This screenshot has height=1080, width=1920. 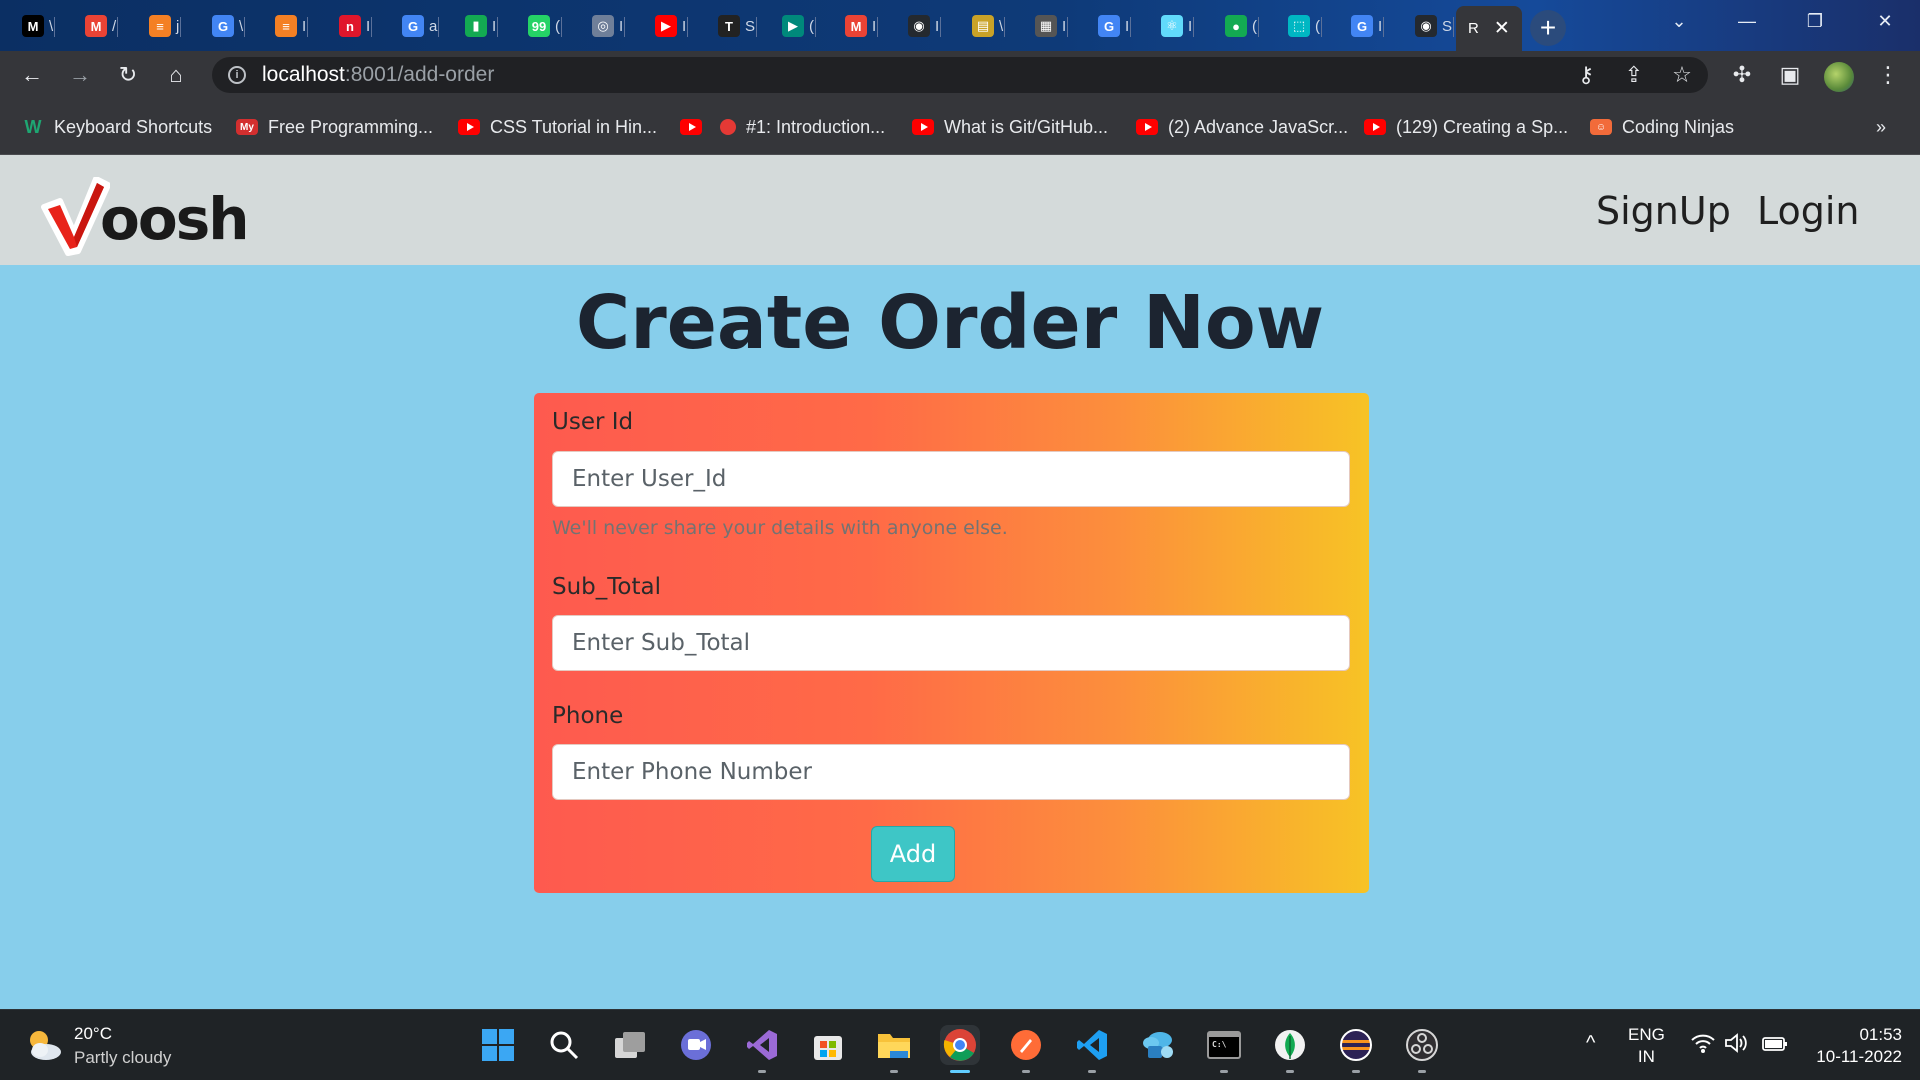 What do you see at coordinates (540, 26) in the screenshot?
I see `browser-tab: 99 (` at bounding box center [540, 26].